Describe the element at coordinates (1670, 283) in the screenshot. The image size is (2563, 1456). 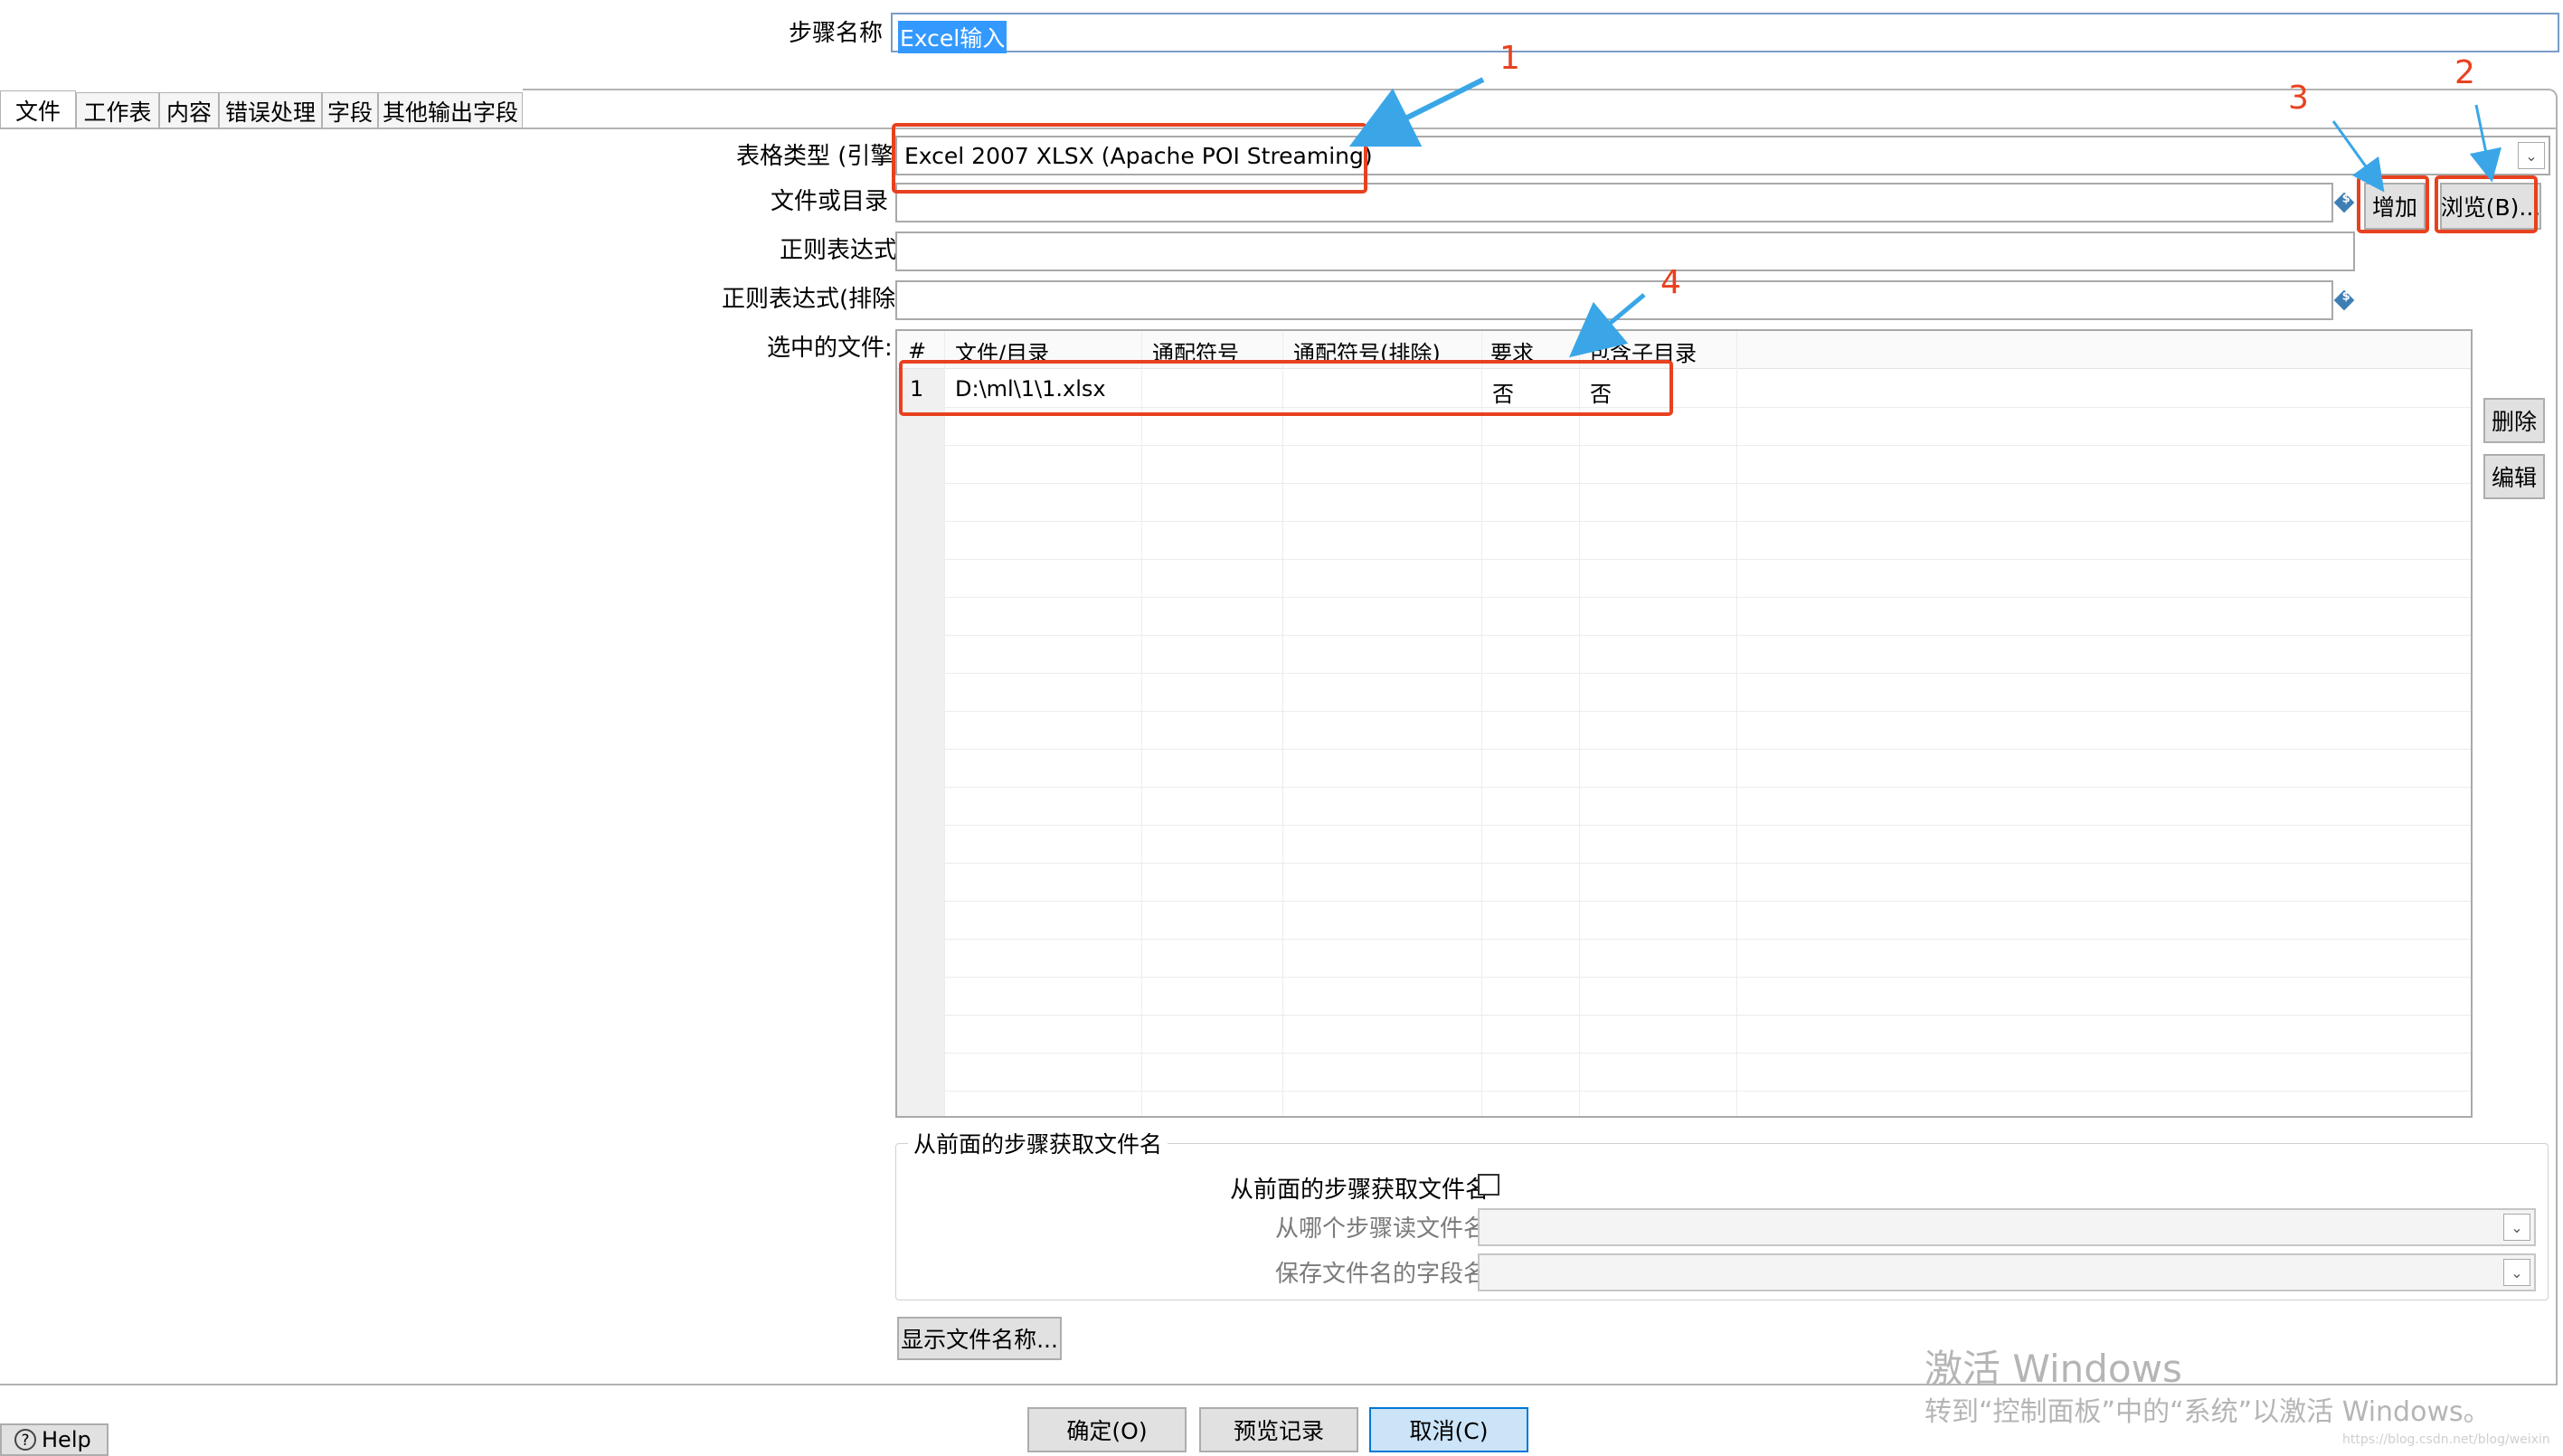
I see `annotation-number-4: 4` at that location.